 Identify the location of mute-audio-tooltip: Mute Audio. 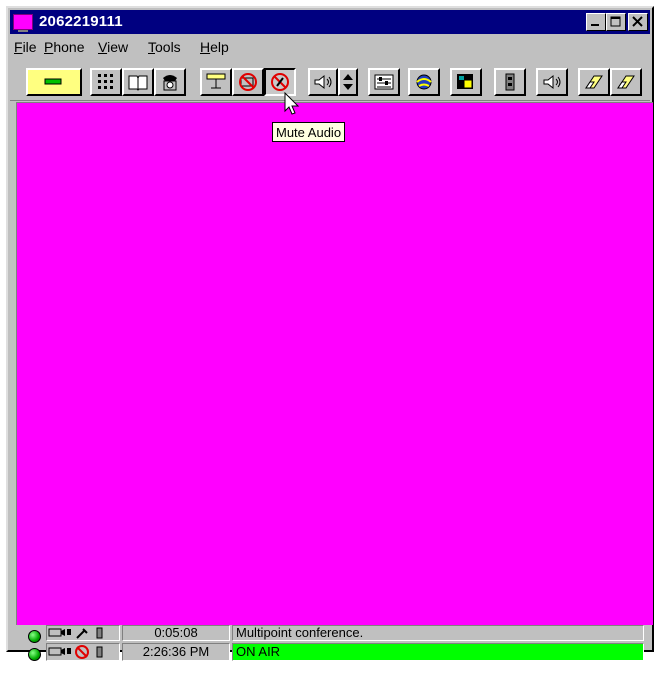
(309, 132).